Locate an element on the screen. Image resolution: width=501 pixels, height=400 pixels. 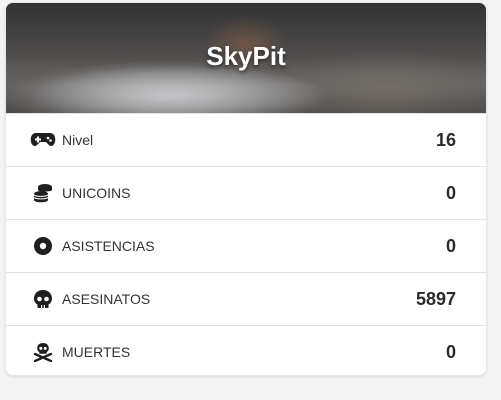
stat-label: MUERTES is located at coordinates (96, 352).